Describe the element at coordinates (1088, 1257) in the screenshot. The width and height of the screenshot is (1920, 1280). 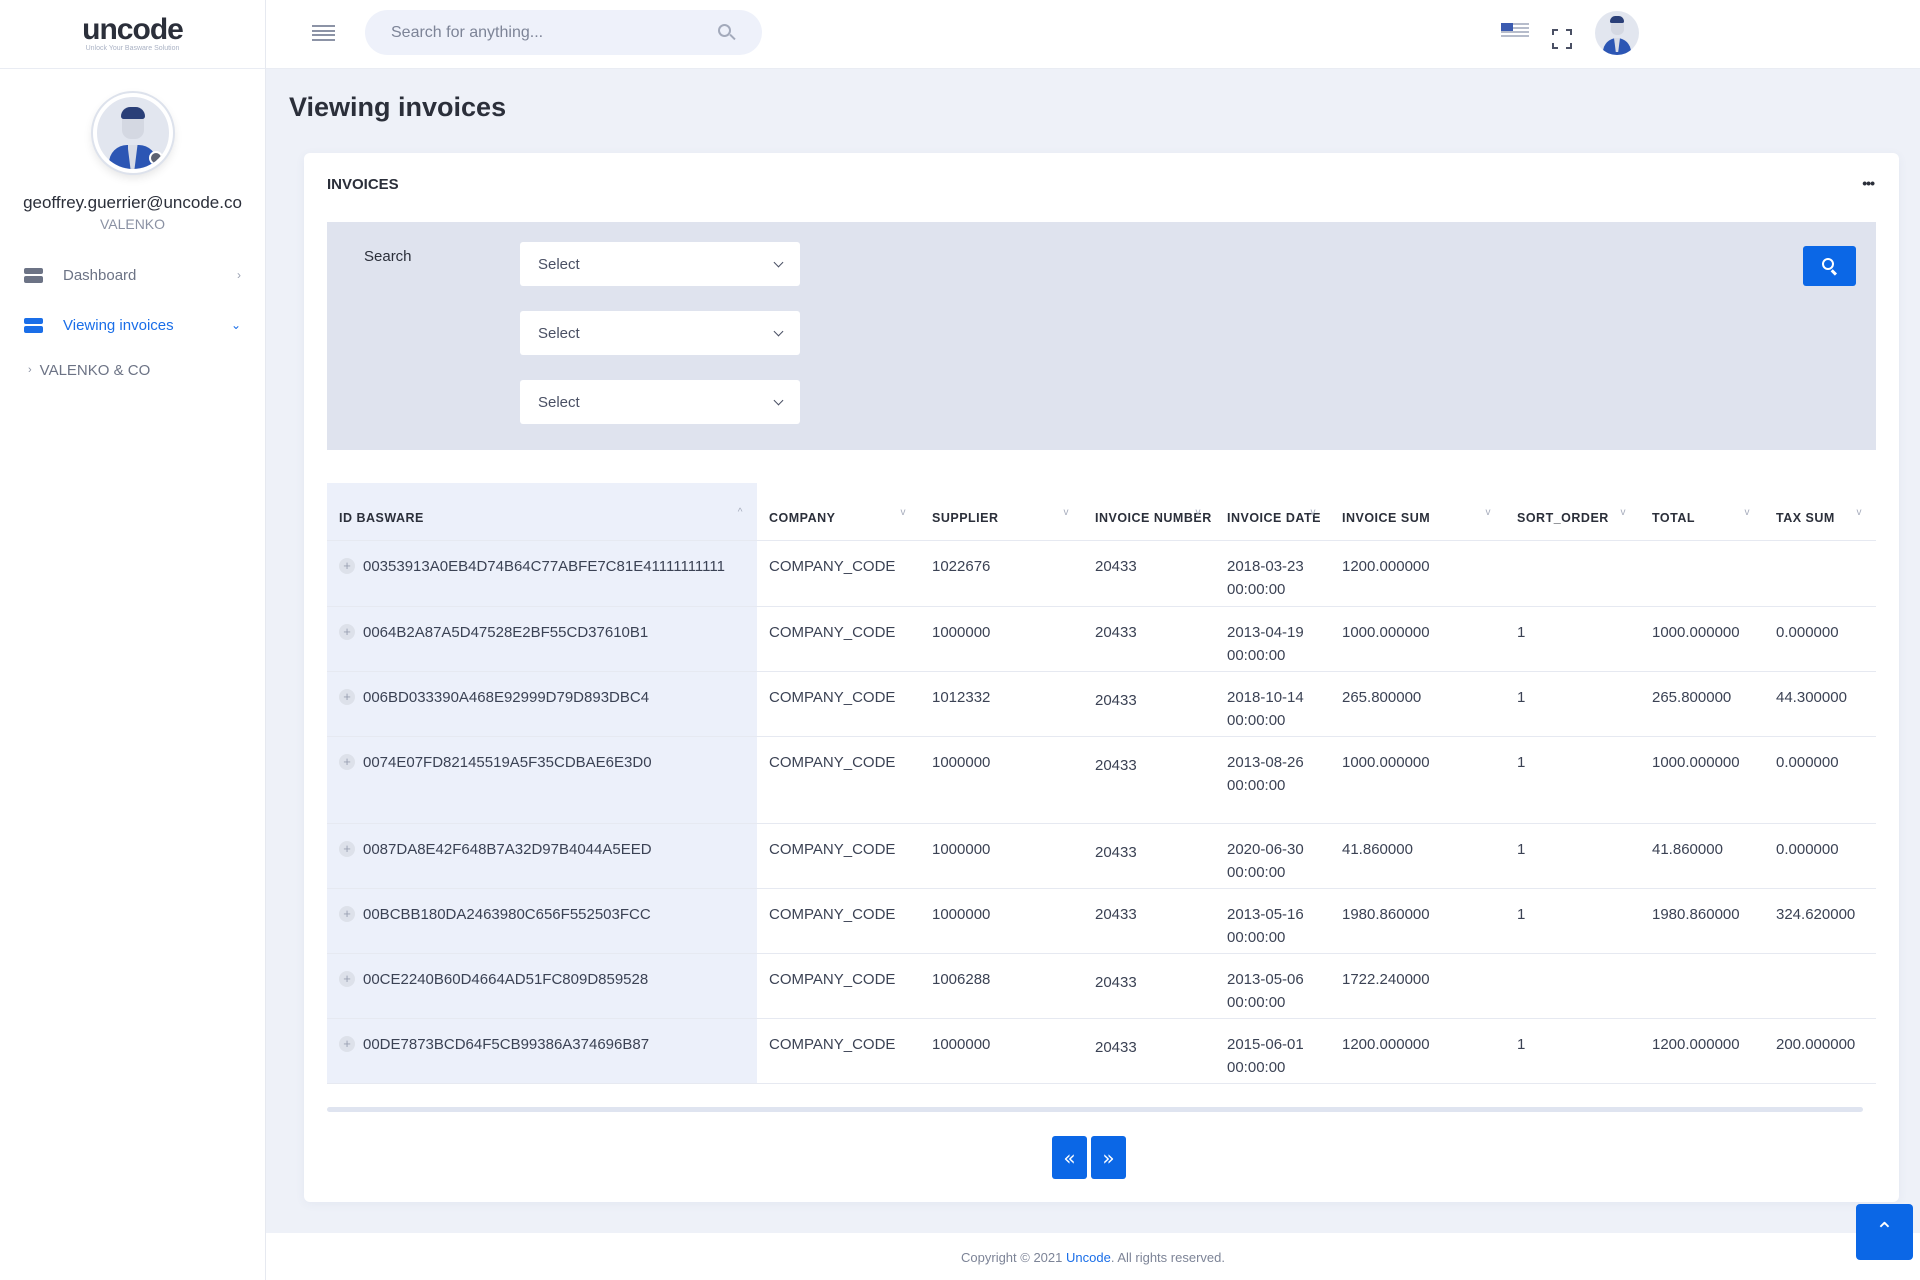
I see `uncode-link: Uncode` at that location.